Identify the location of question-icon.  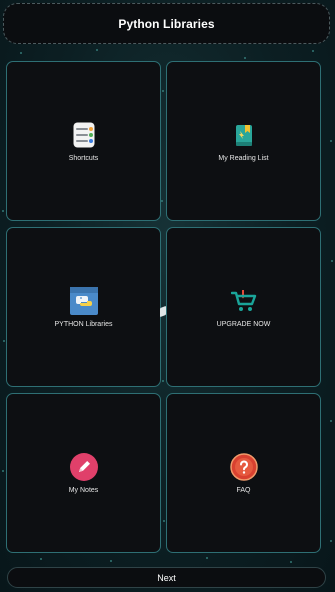
(243, 466).